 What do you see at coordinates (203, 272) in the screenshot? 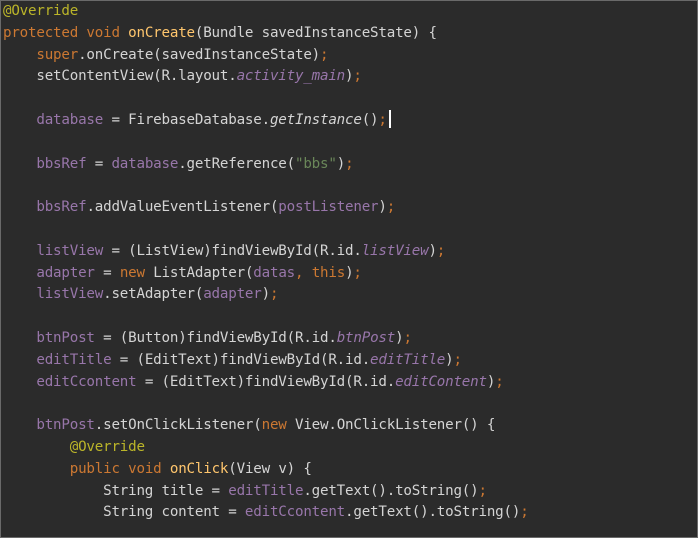
I see `code-token: ListAdapter(` at bounding box center [203, 272].